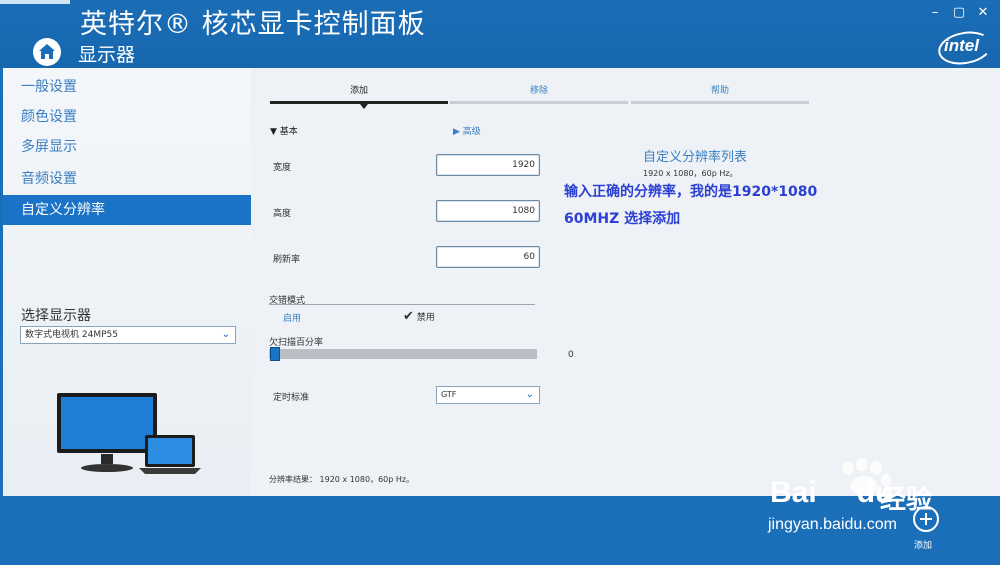 This screenshot has width=1000, height=565. I want to click on sidebar-item-multi-display: 多屏显示, so click(127, 147).